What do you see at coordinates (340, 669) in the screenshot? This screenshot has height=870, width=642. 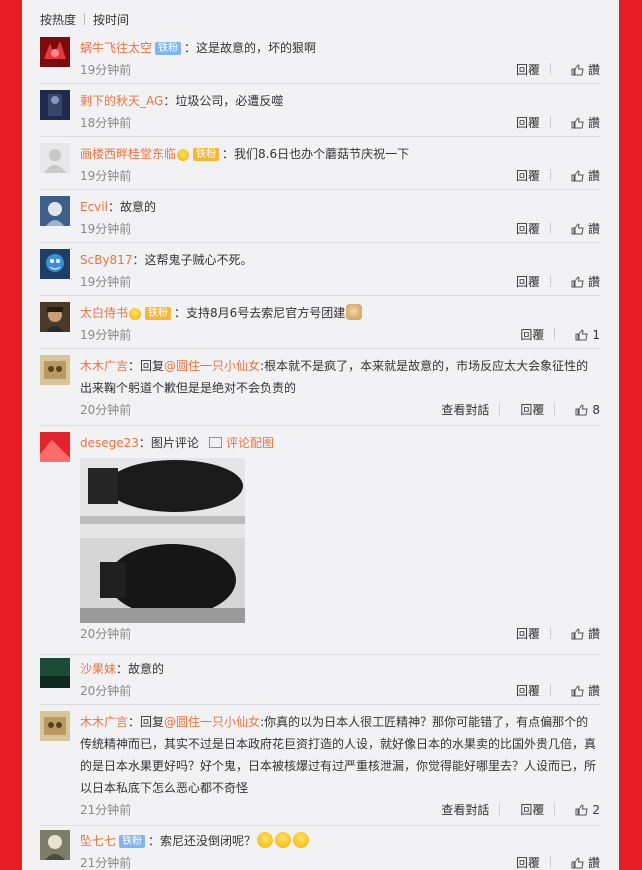 I see `comment-content: 沙果妹：故意的` at bounding box center [340, 669].